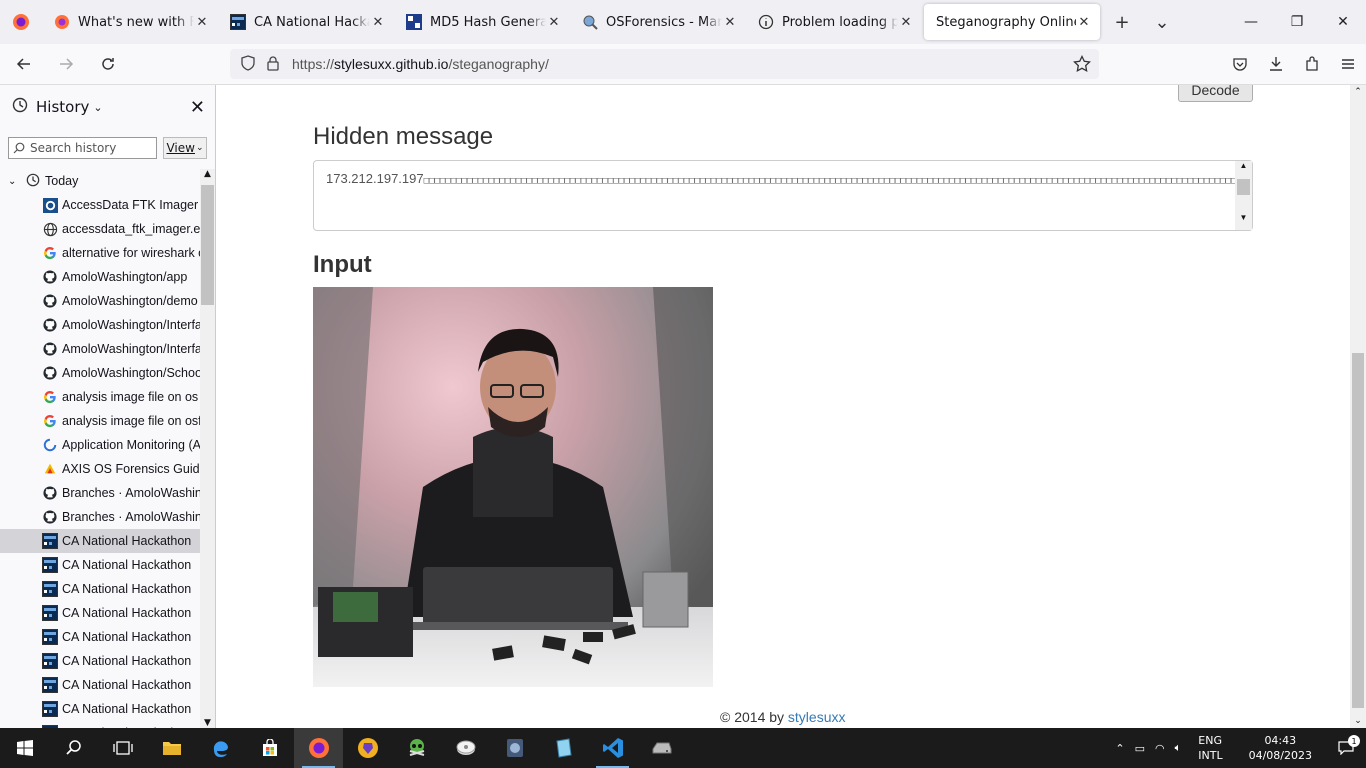 Image resolution: width=1366 pixels, height=768 pixels. Describe the element at coordinates (1297, 22) in the screenshot. I see `restore-button: ❐` at that location.